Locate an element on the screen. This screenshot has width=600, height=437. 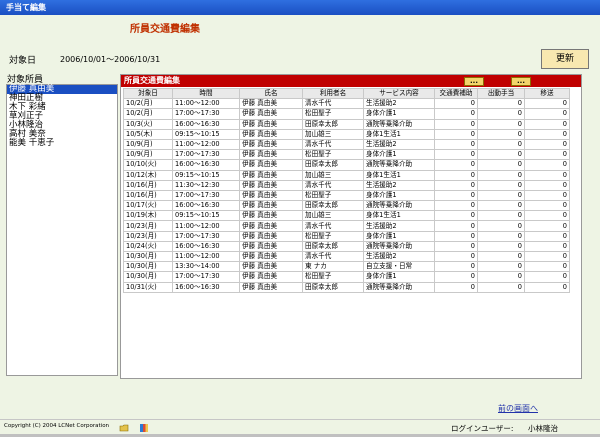
table-row: 10/16(月) 11:30～12:30 伊藤 真由美 清水千代 生活援助2 0 0 0 is located at coordinates (346, 185).